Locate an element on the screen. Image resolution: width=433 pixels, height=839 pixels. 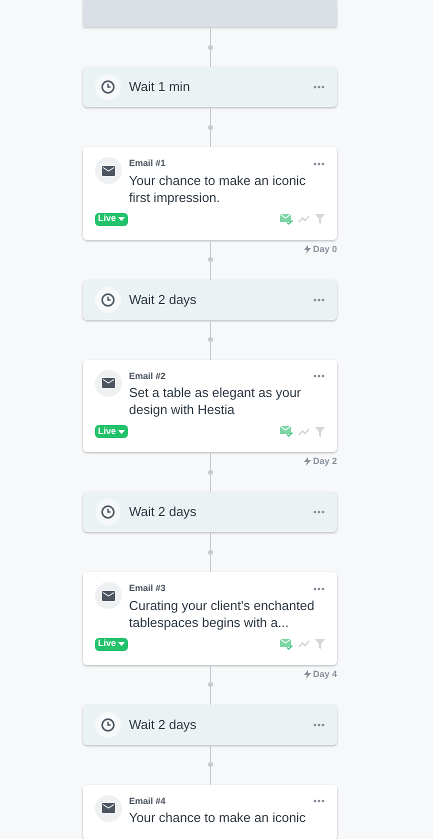
wait-label: Wait 1 min is located at coordinates (160, 87).